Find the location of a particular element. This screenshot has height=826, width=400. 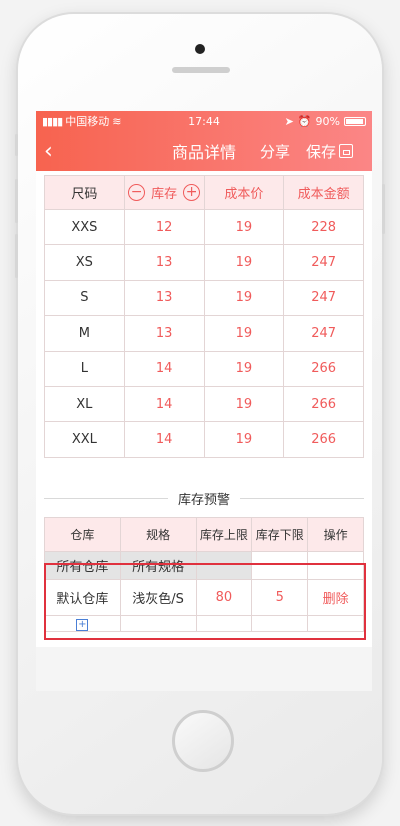

bottom-area is located at coordinates (204, 669).